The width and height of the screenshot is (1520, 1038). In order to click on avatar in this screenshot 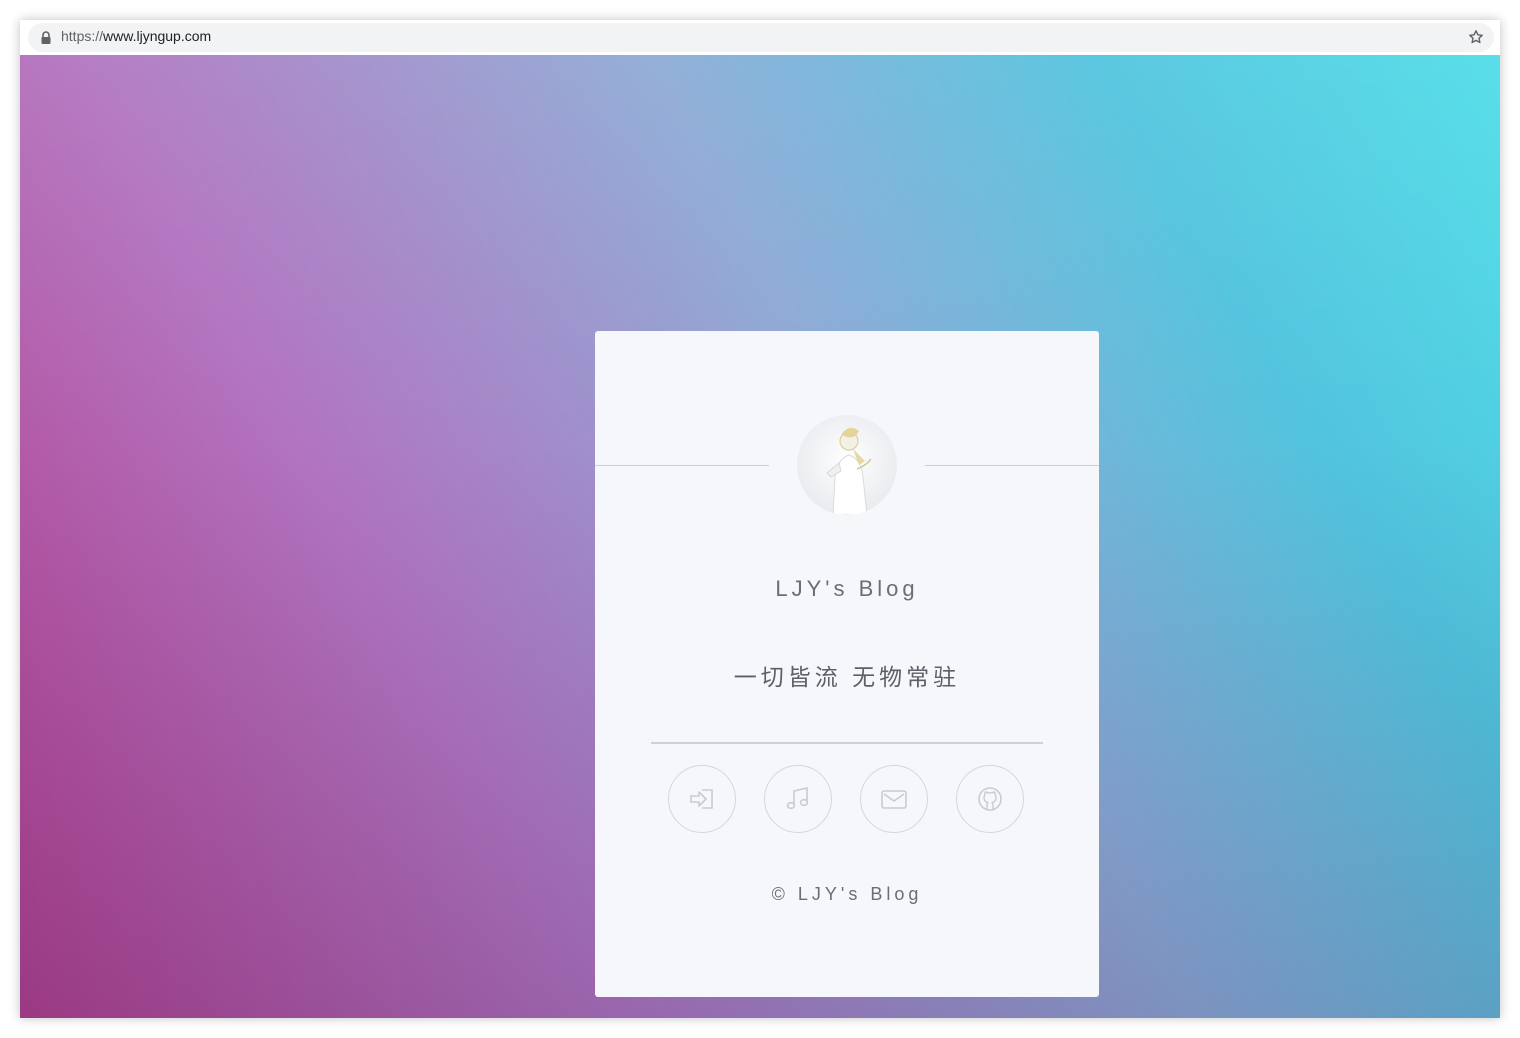, I will do `click(847, 465)`.